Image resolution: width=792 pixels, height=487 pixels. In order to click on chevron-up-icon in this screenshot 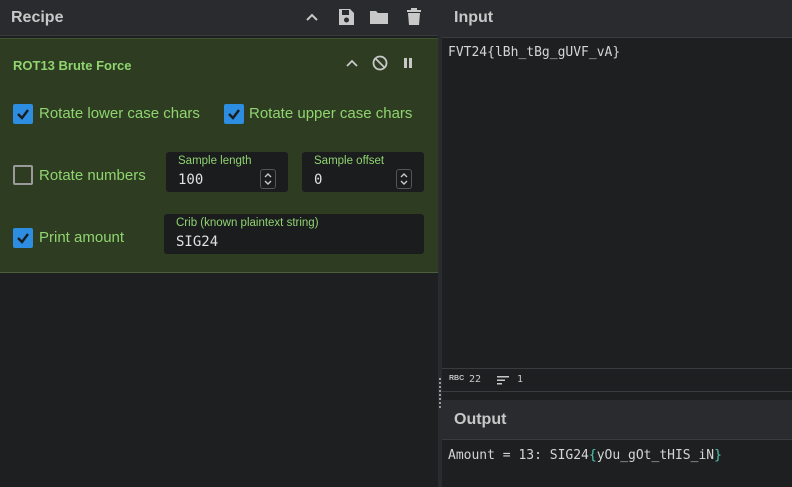, I will do `click(312, 17)`.